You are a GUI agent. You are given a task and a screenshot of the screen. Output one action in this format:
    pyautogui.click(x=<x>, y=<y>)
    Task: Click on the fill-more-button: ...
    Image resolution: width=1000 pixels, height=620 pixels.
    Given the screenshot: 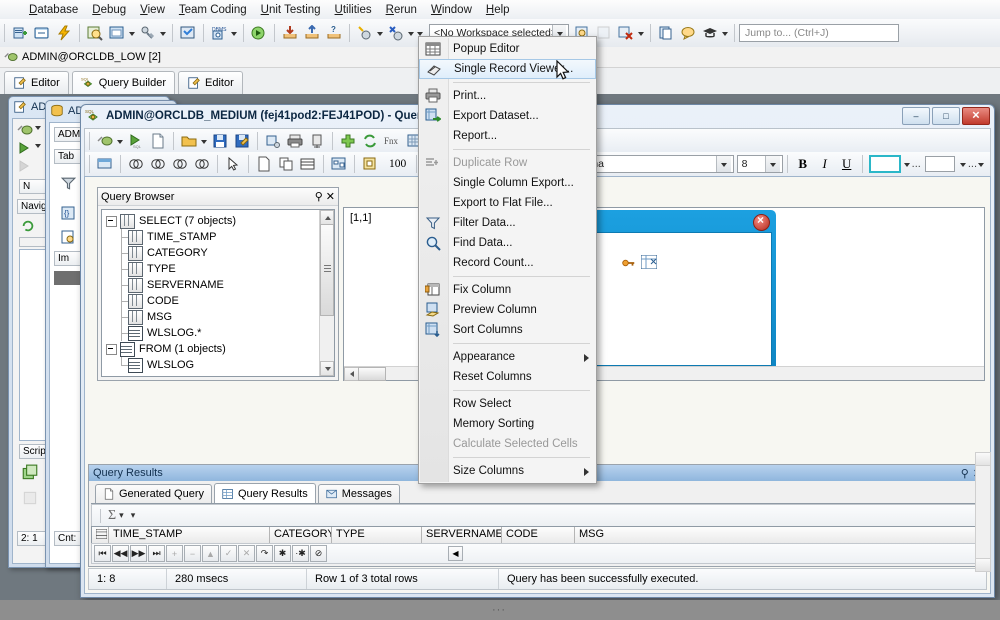 What is the action you would take?
    pyautogui.click(x=916, y=164)
    